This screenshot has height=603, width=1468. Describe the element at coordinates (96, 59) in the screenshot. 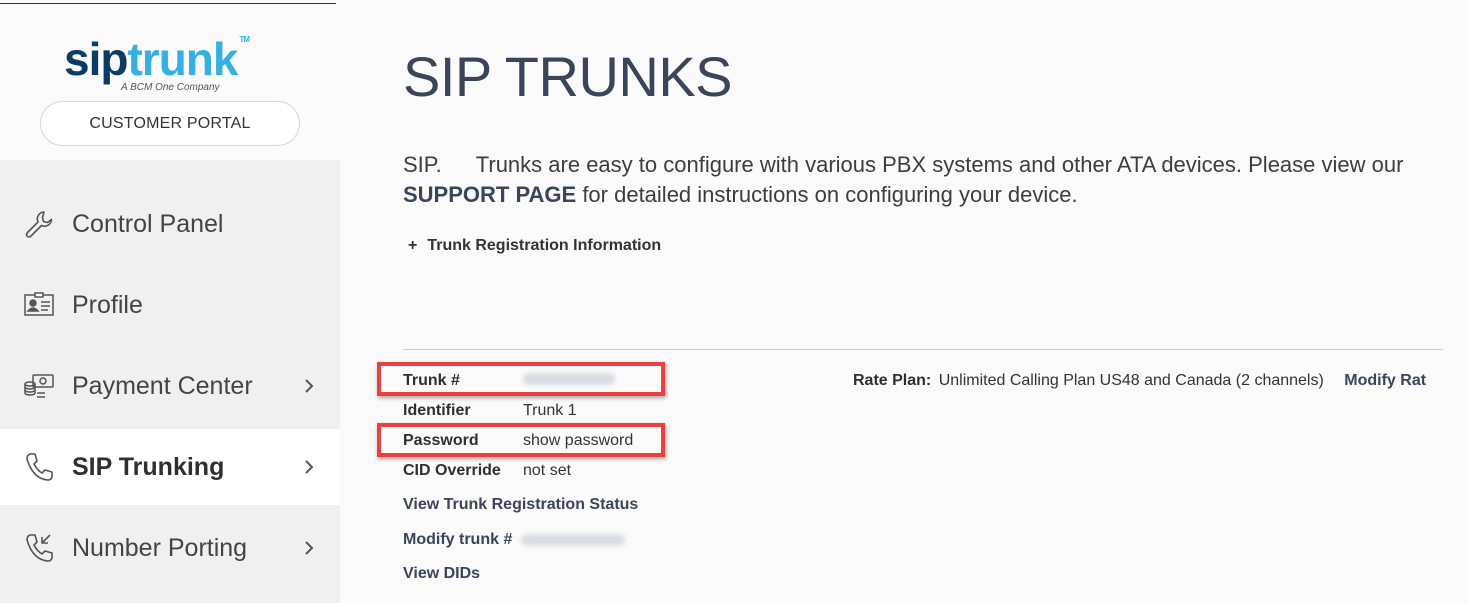

I see `logo-sip-text: sip` at that location.